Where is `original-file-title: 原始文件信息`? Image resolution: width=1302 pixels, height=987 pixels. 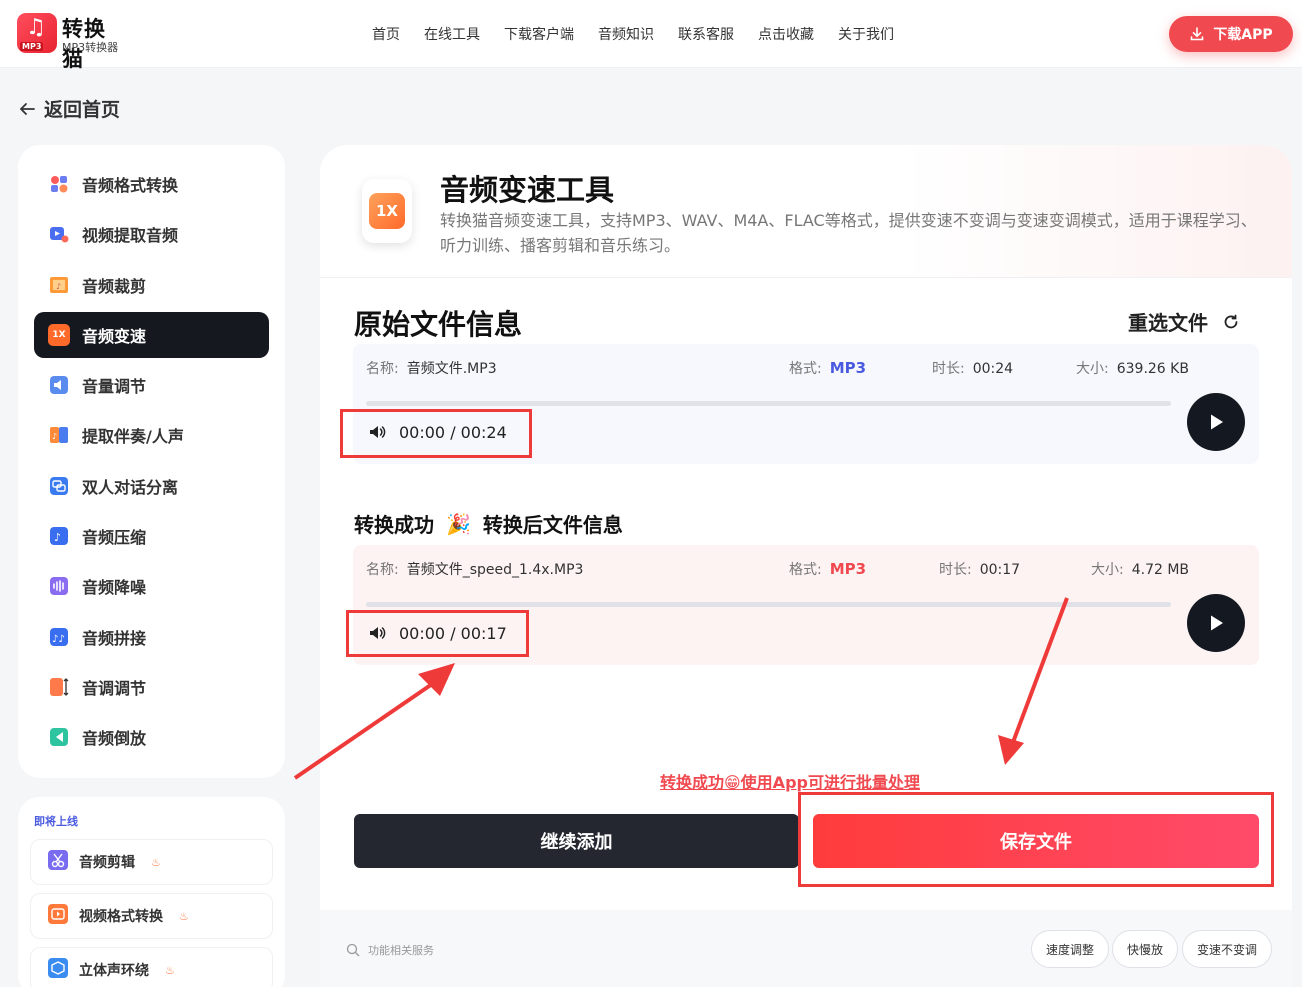
original-file-title: 原始文件信息 is located at coordinates (438, 324).